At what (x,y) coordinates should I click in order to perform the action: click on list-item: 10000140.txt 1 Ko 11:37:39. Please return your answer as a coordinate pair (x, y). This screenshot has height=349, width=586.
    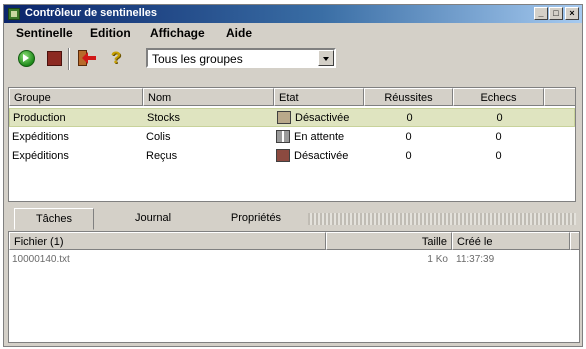
    Looking at the image, I should click on (294, 260).